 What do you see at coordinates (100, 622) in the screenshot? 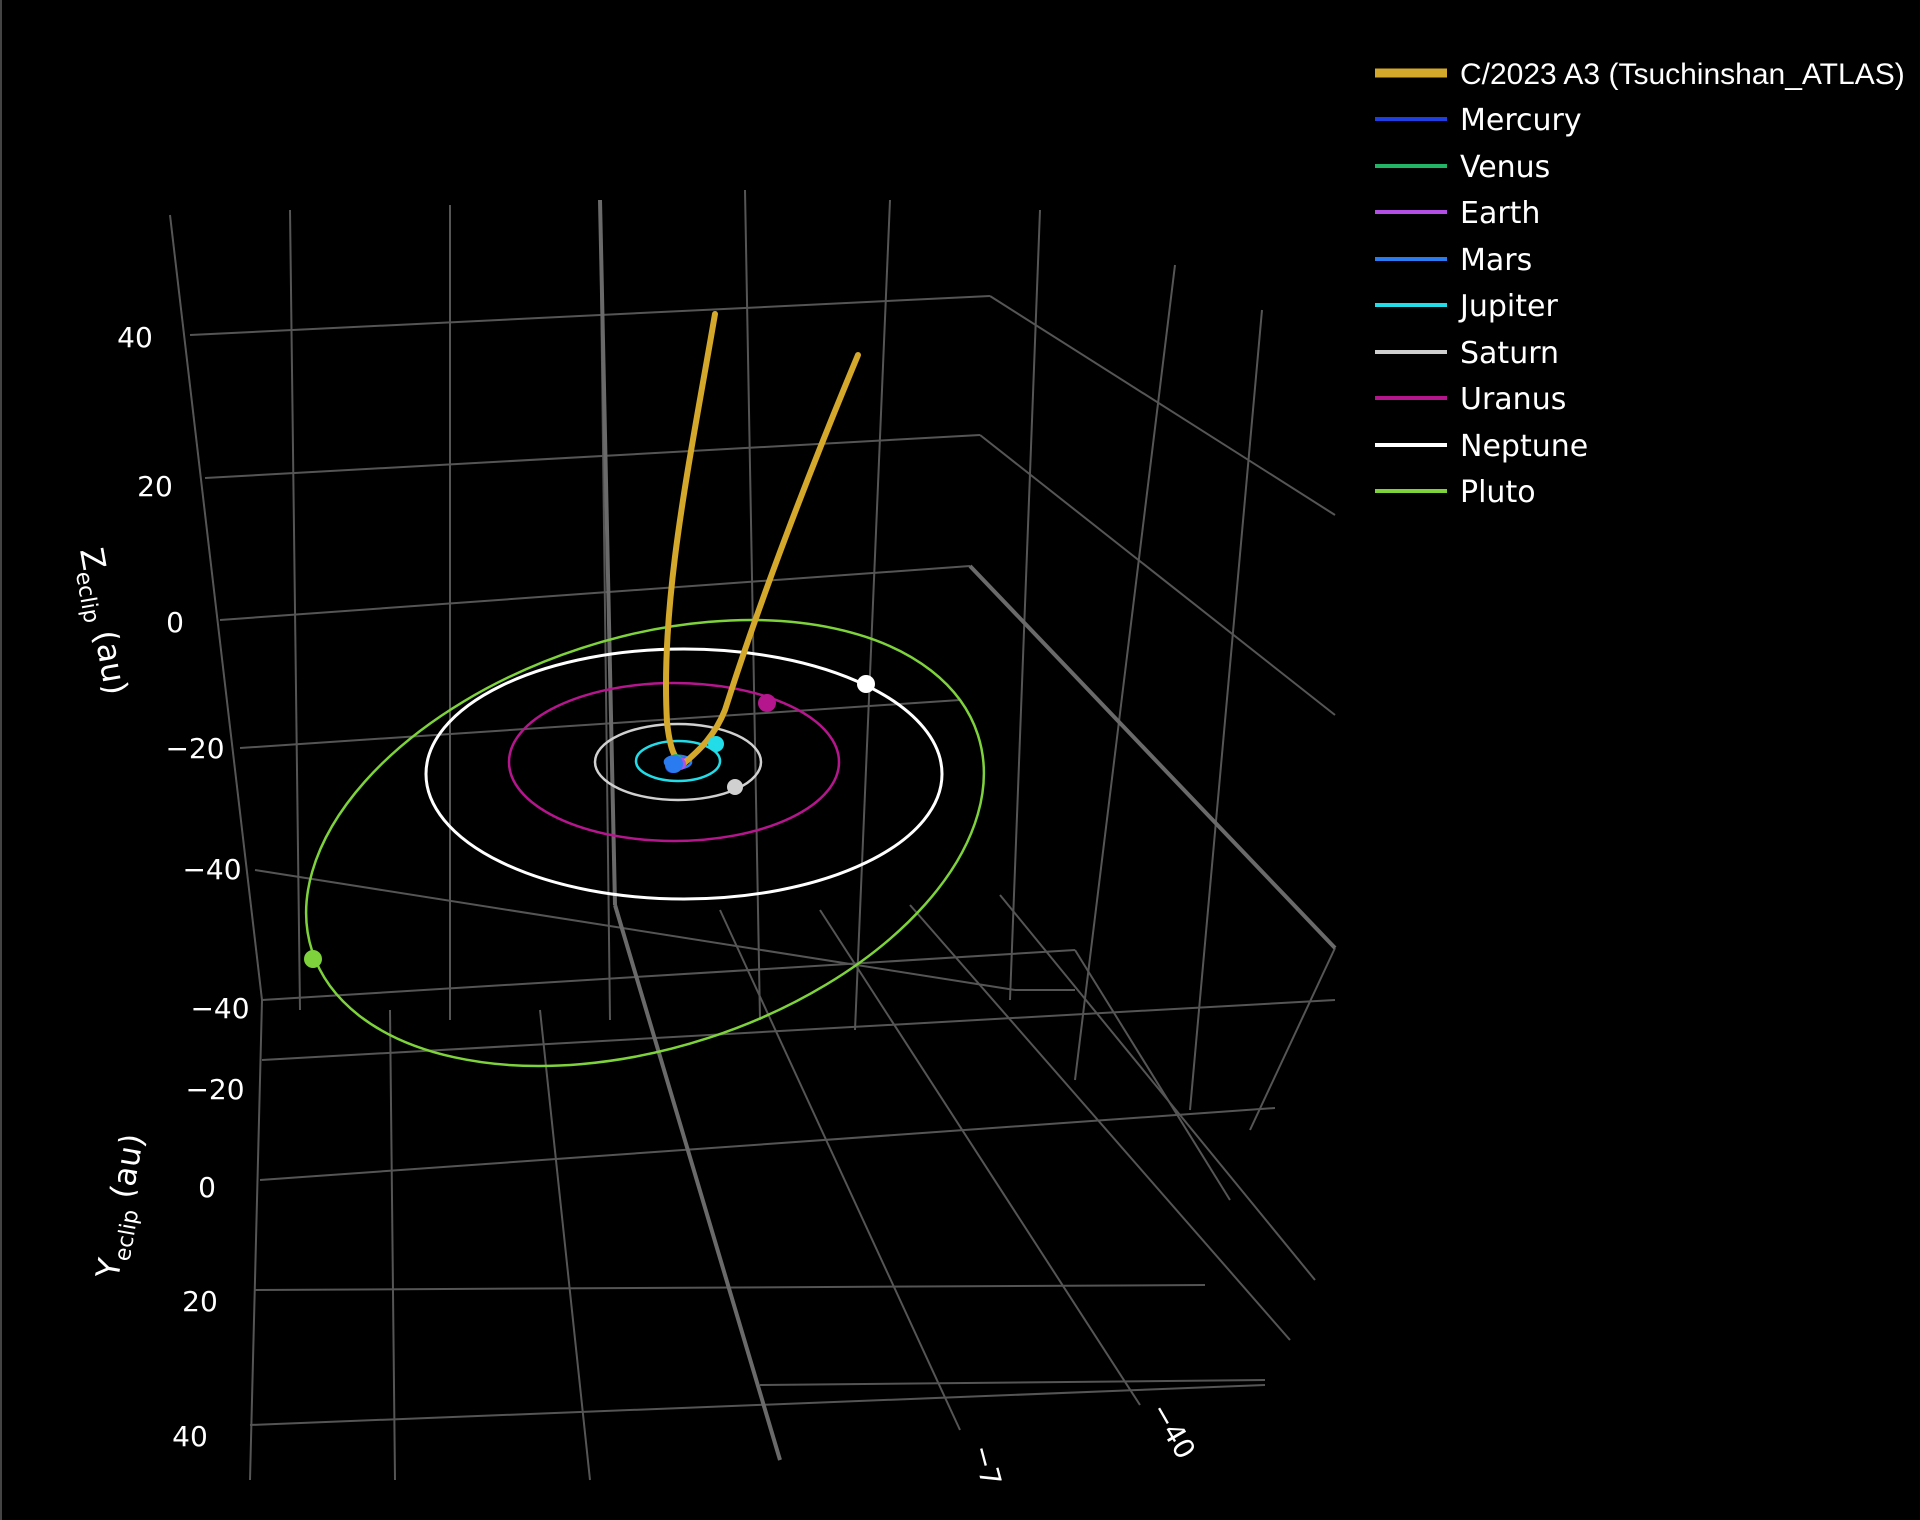
I see `z-axis-title: Zeclip(au)` at bounding box center [100, 622].